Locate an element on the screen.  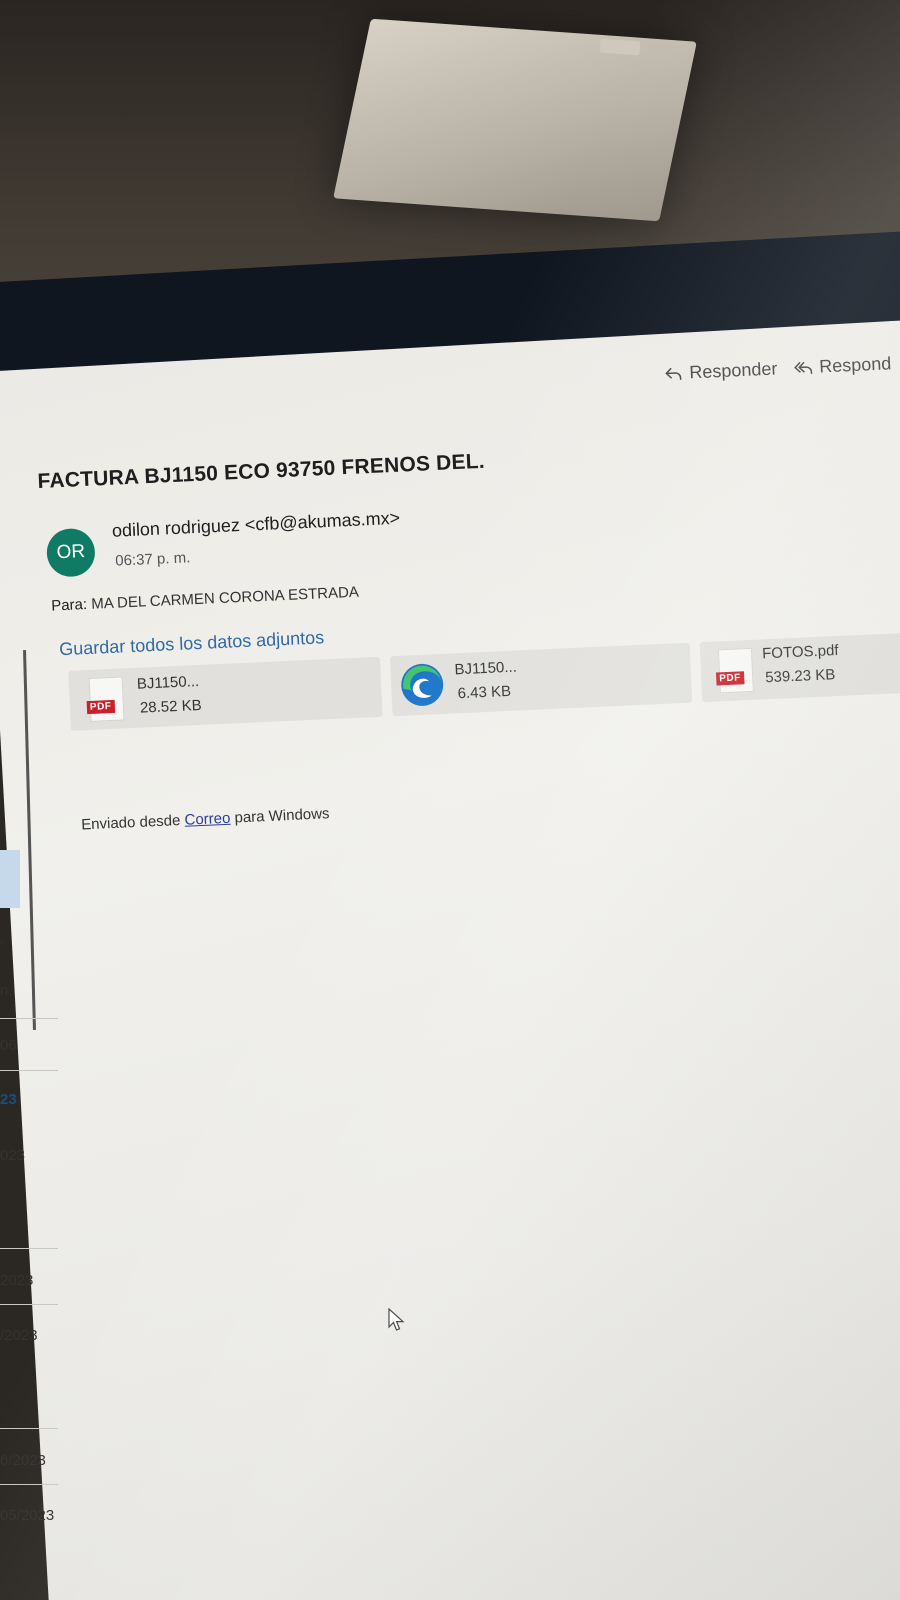
list-item: n. is located at coordinates (6, 990).